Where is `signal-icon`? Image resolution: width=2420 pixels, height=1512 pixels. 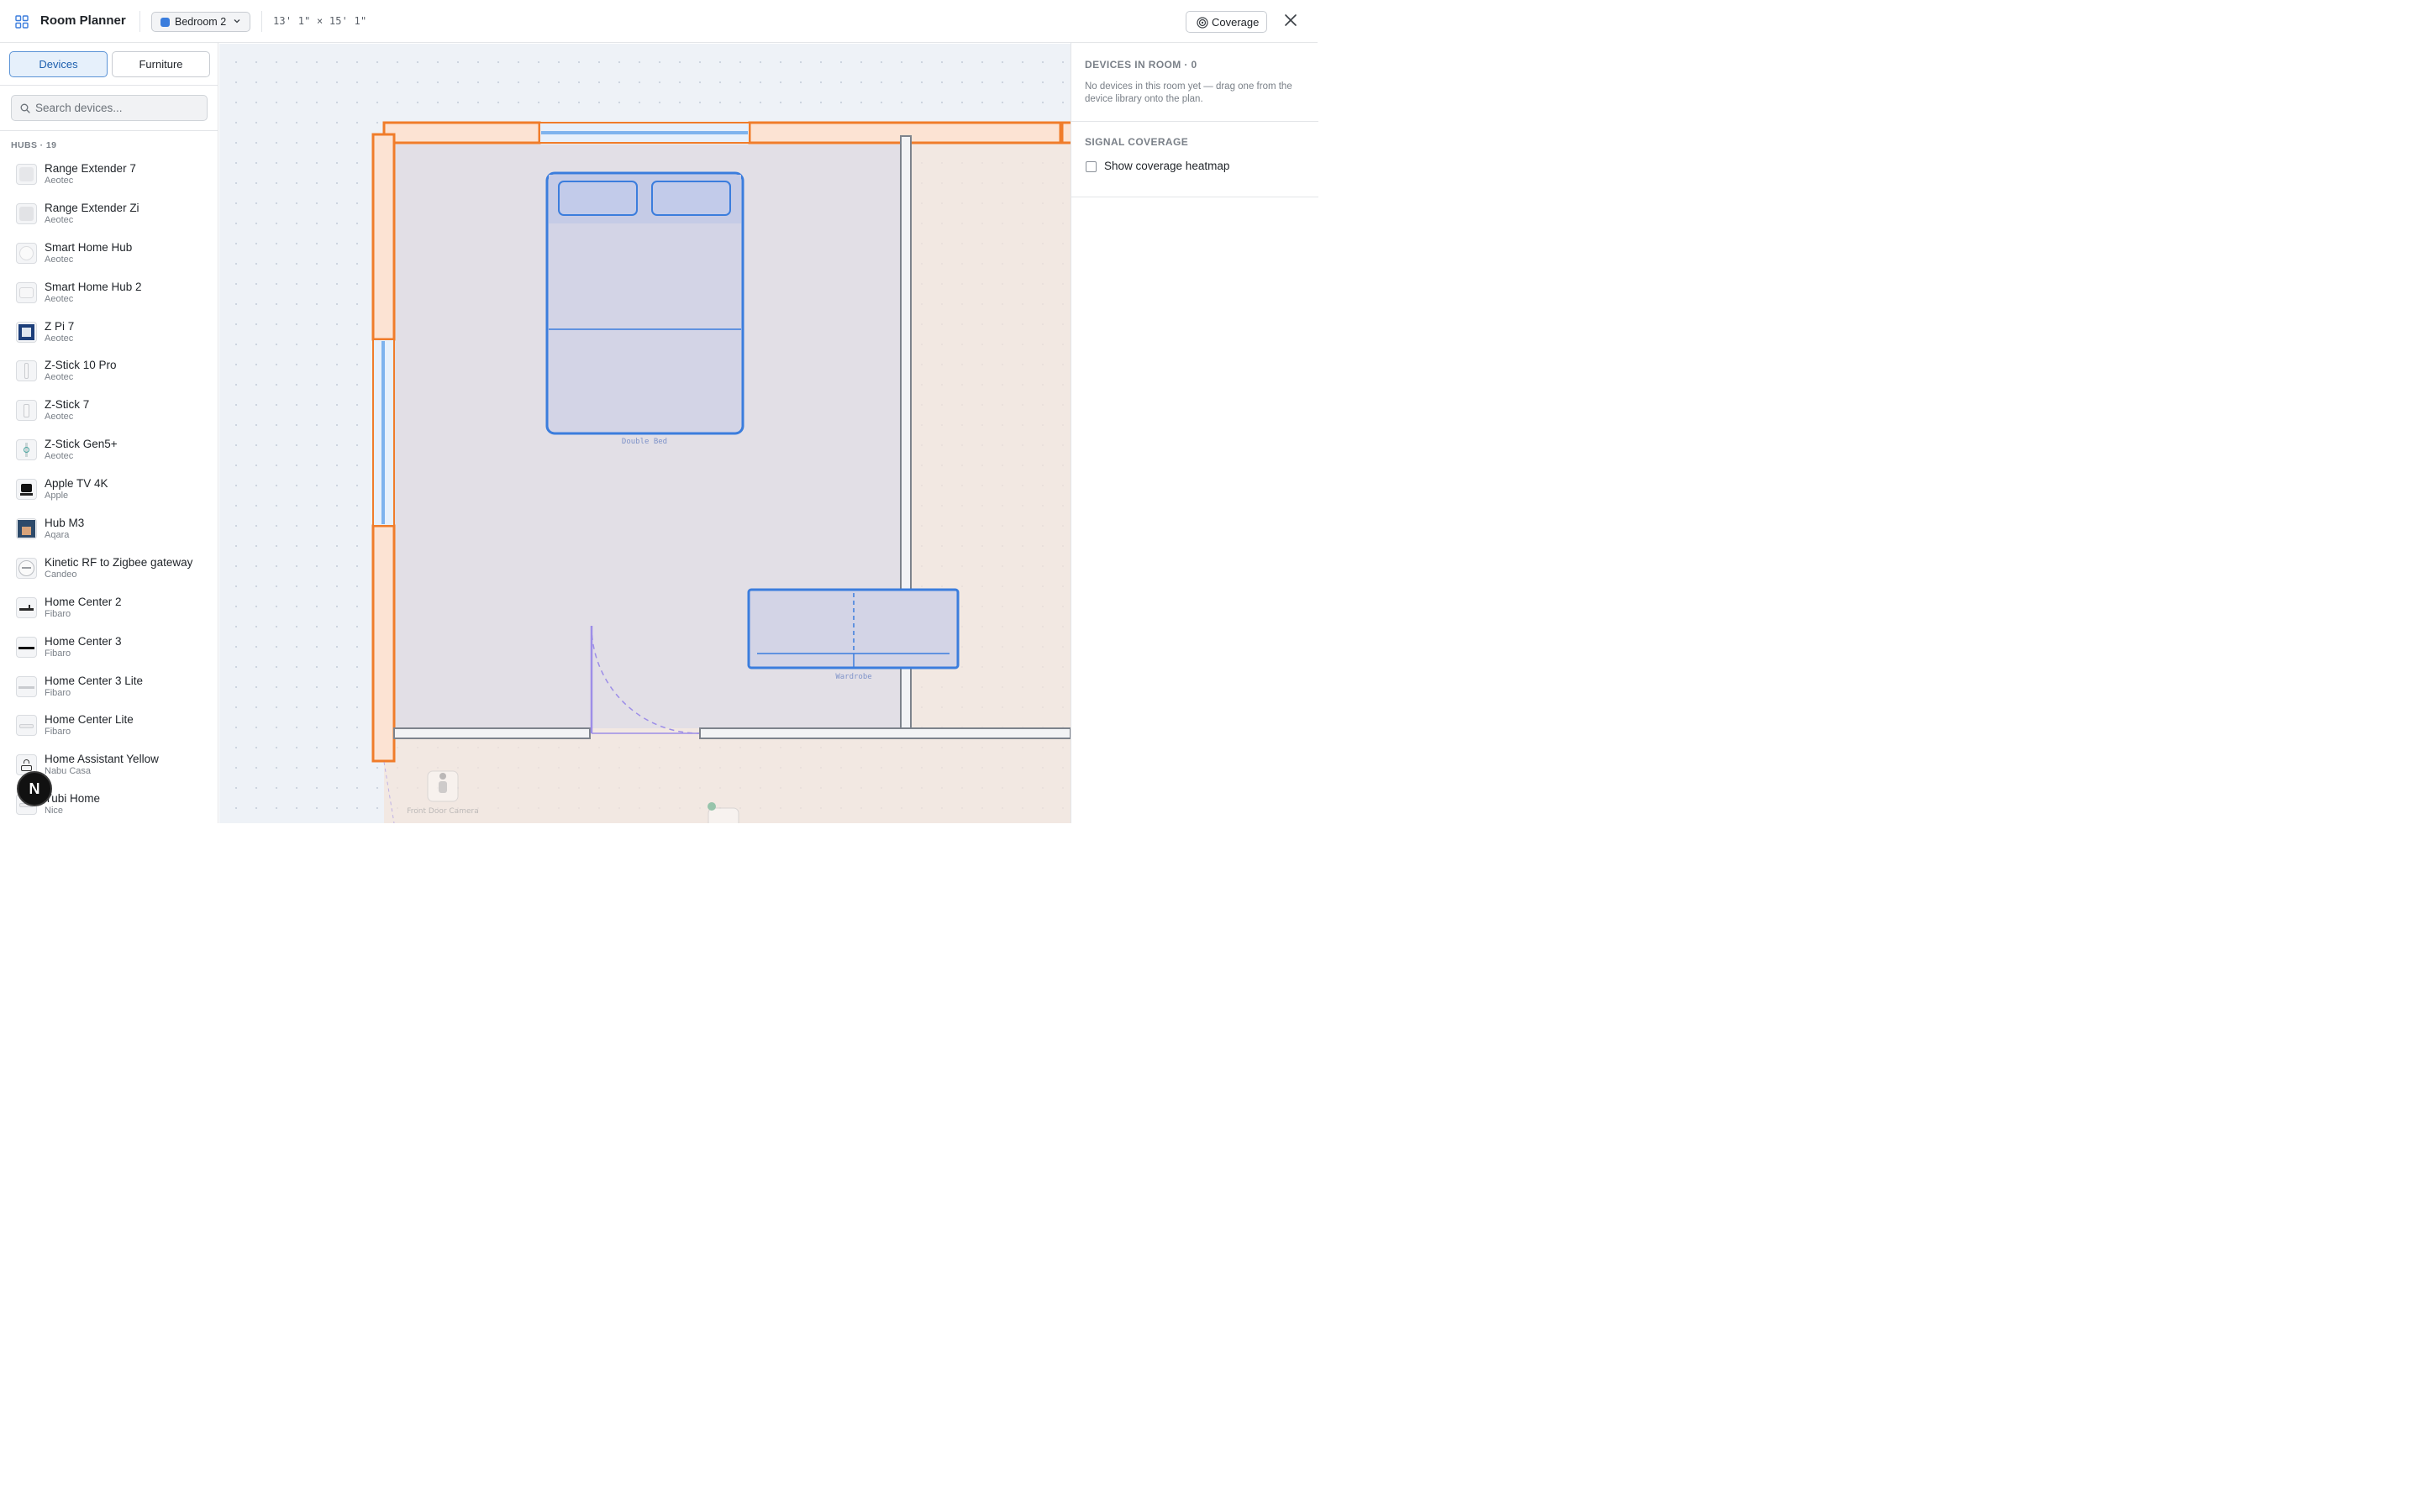 signal-icon is located at coordinates (1202, 23).